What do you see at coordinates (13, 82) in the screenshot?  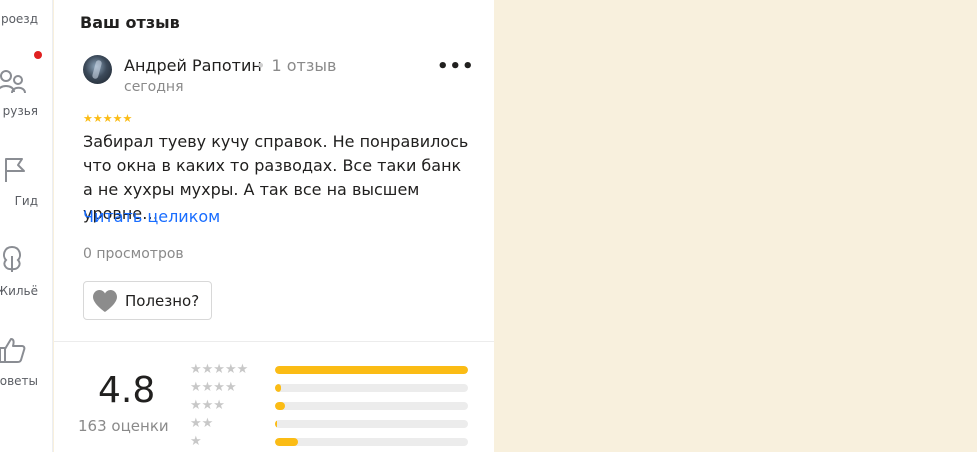 I see `friends-icon` at bounding box center [13, 82].